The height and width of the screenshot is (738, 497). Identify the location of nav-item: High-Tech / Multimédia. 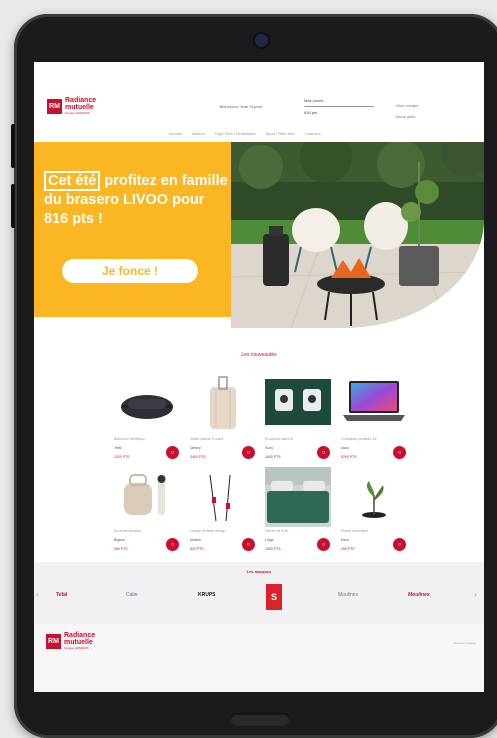
(235, 133).